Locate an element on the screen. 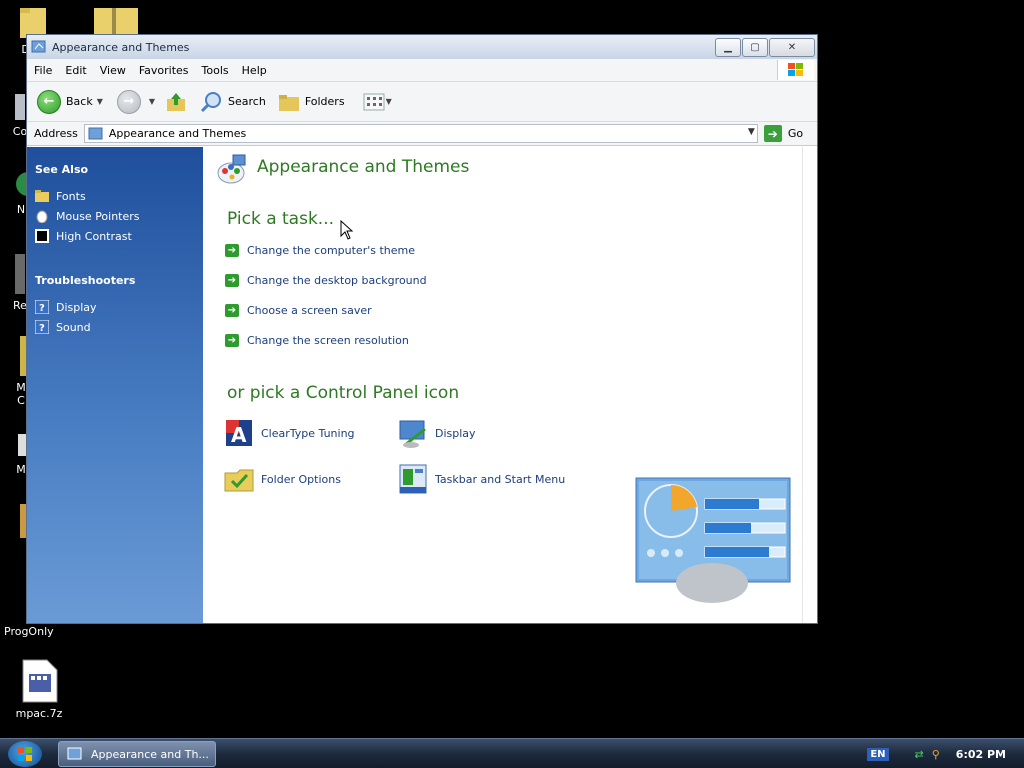 The image size is (1024, 768). task-label: Choose a screen saver is located at coordinates (309, 310).